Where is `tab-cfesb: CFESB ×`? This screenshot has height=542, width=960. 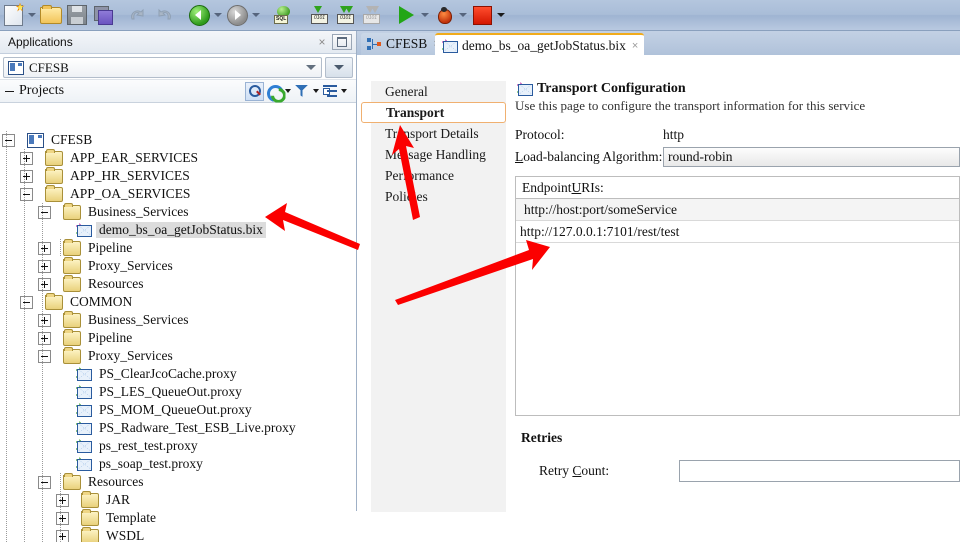 tab-cfesb: CFESB × is located at coordinates (403, 44).